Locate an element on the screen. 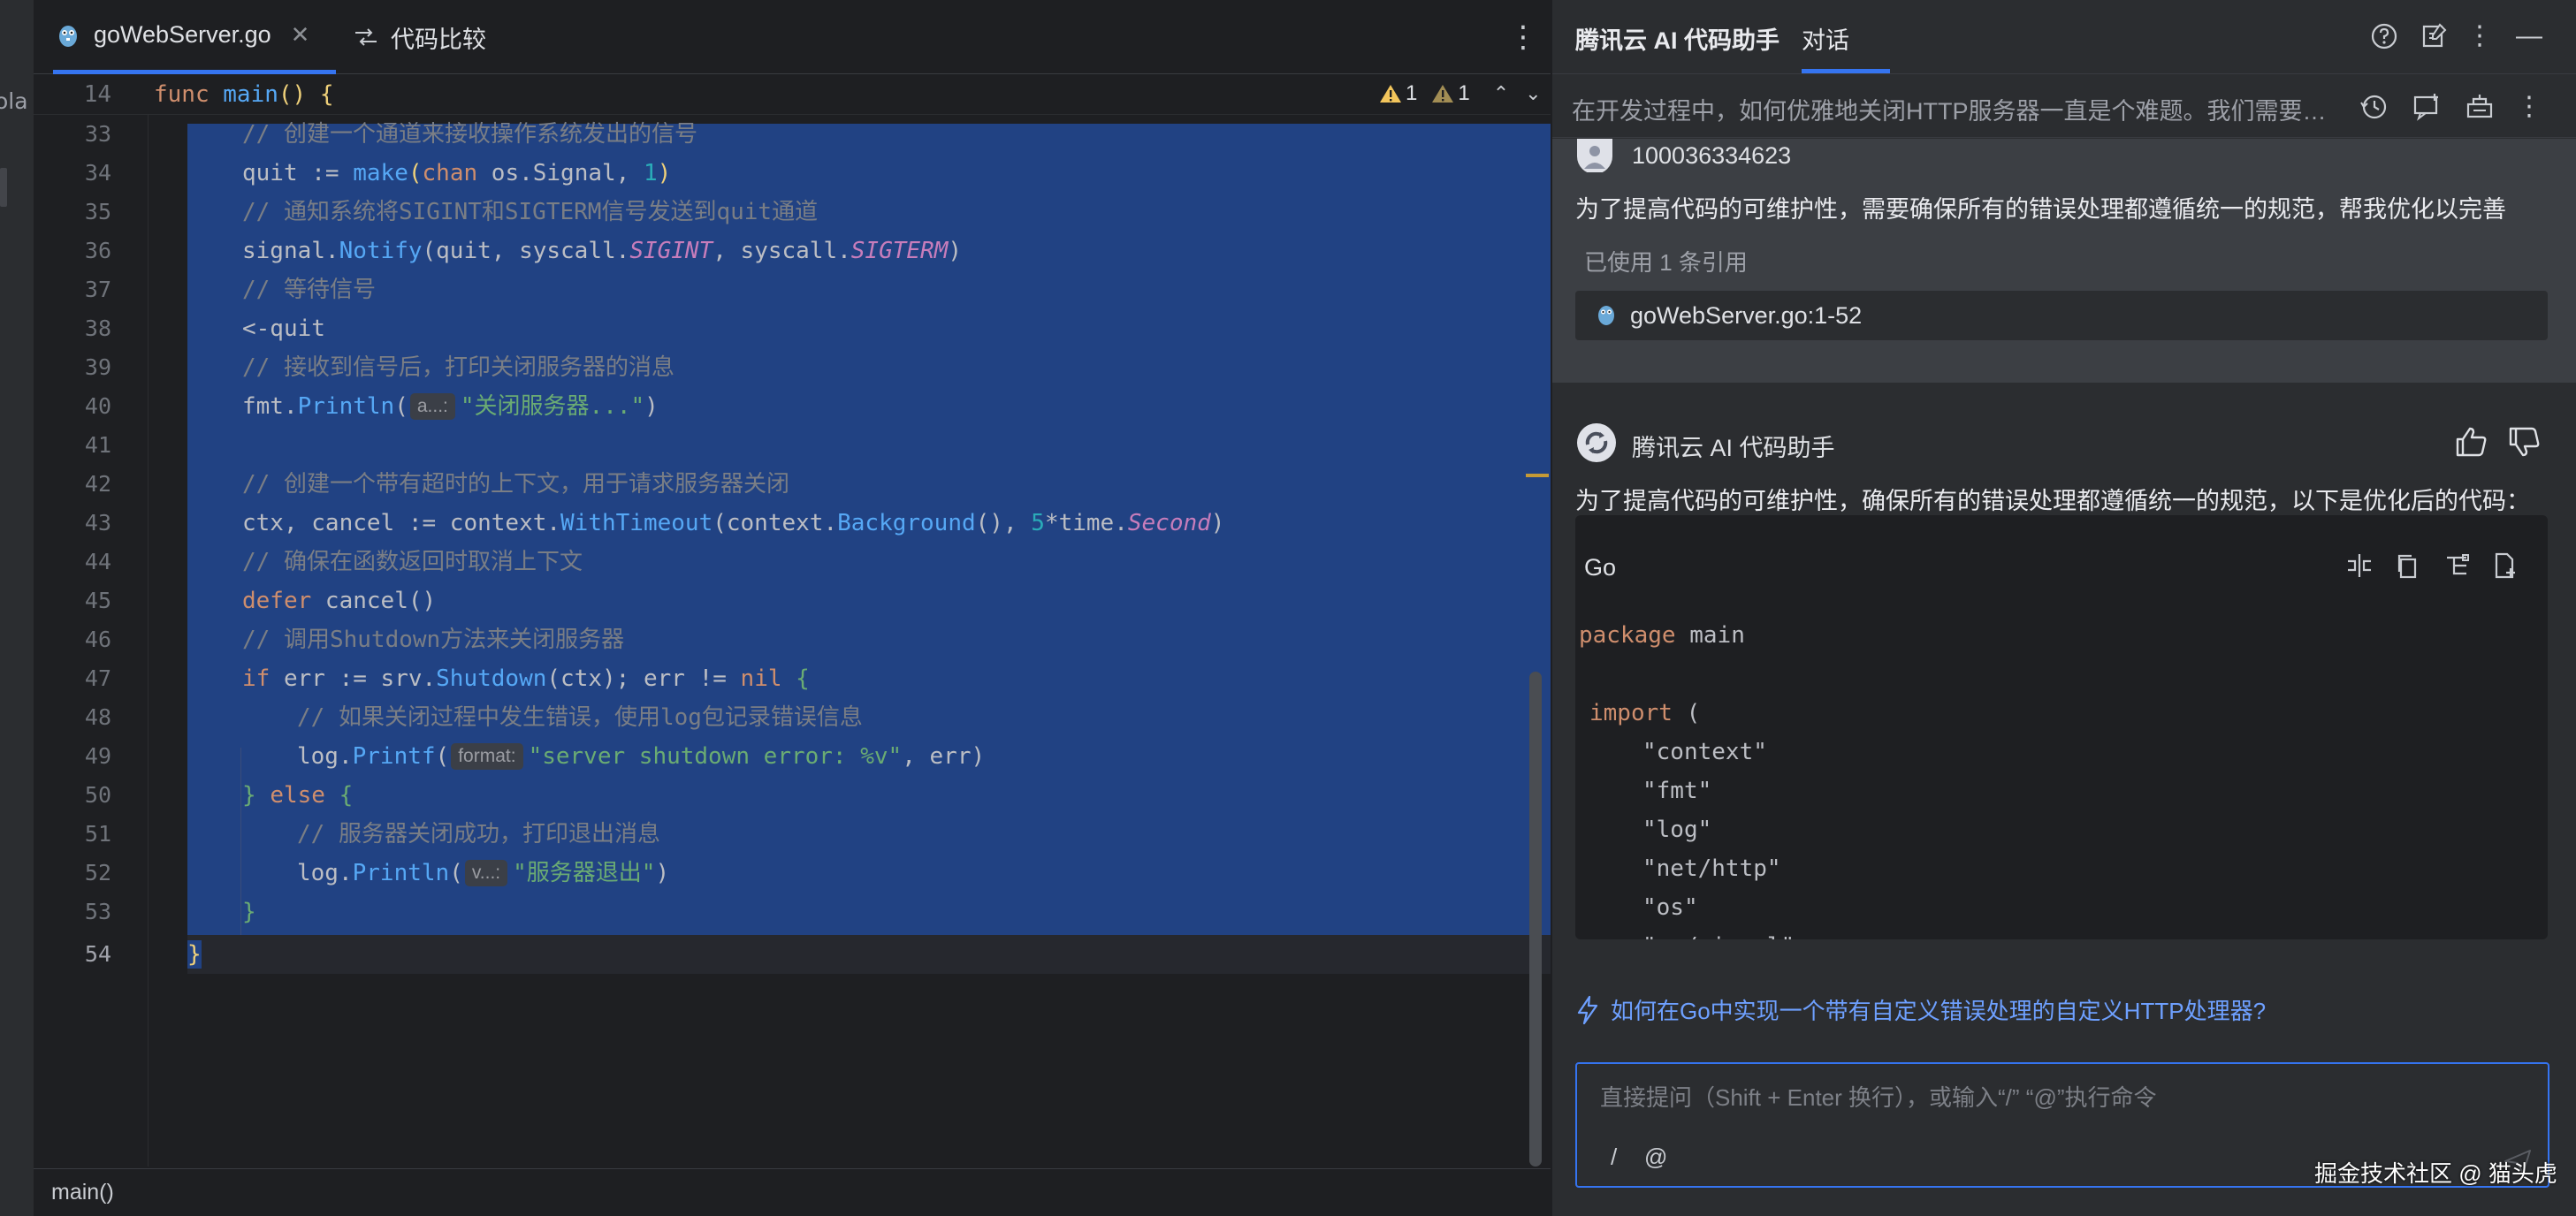 This screenshot has width=2576, height=1216. diff-apply-icon is located at coordinates (2457, 566).